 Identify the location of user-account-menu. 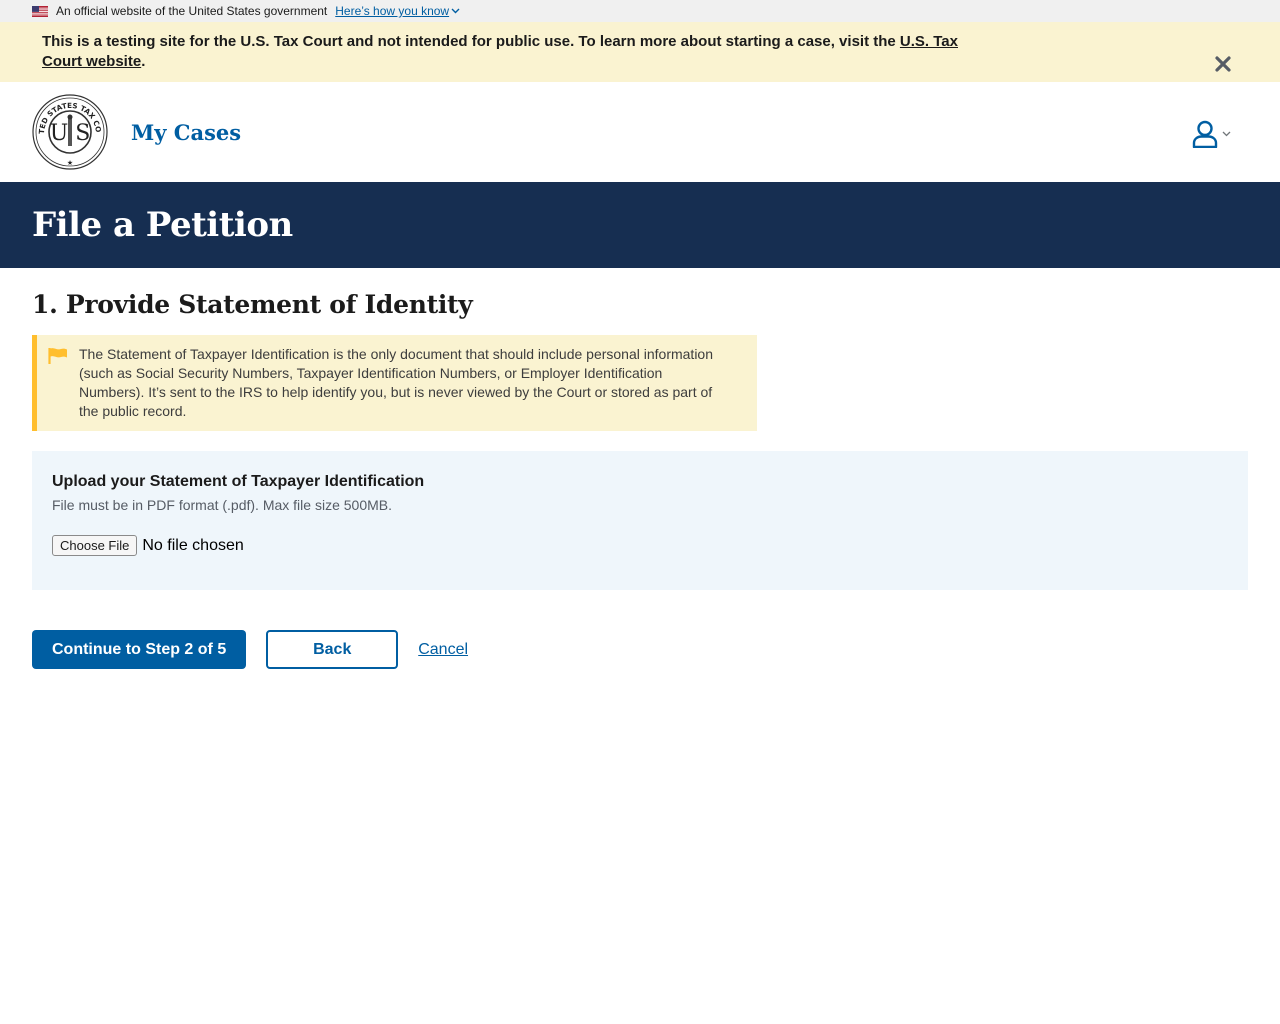
(1211, 134).